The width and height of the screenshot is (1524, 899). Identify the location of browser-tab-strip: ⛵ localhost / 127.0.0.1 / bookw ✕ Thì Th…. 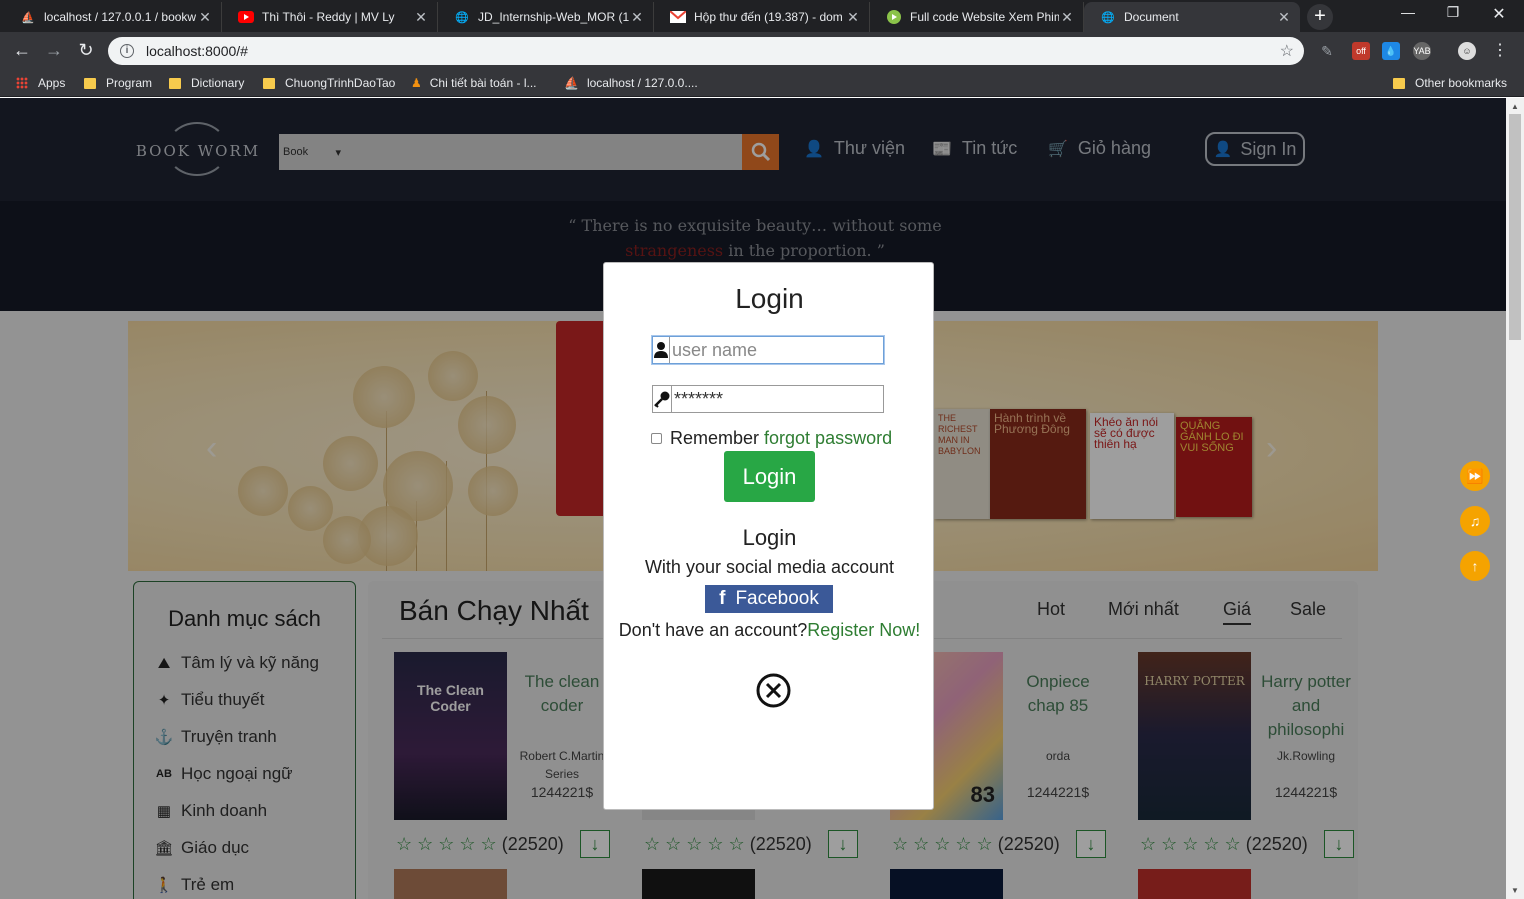
(762, 16).